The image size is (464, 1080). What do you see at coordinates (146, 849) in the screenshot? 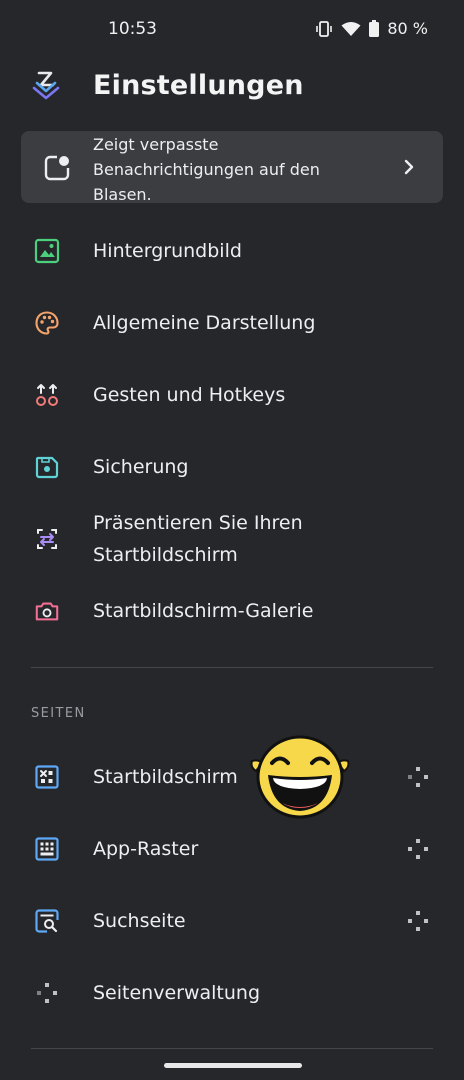
I see `page-item-label: App-Raster` at bounding box center [146, 849].